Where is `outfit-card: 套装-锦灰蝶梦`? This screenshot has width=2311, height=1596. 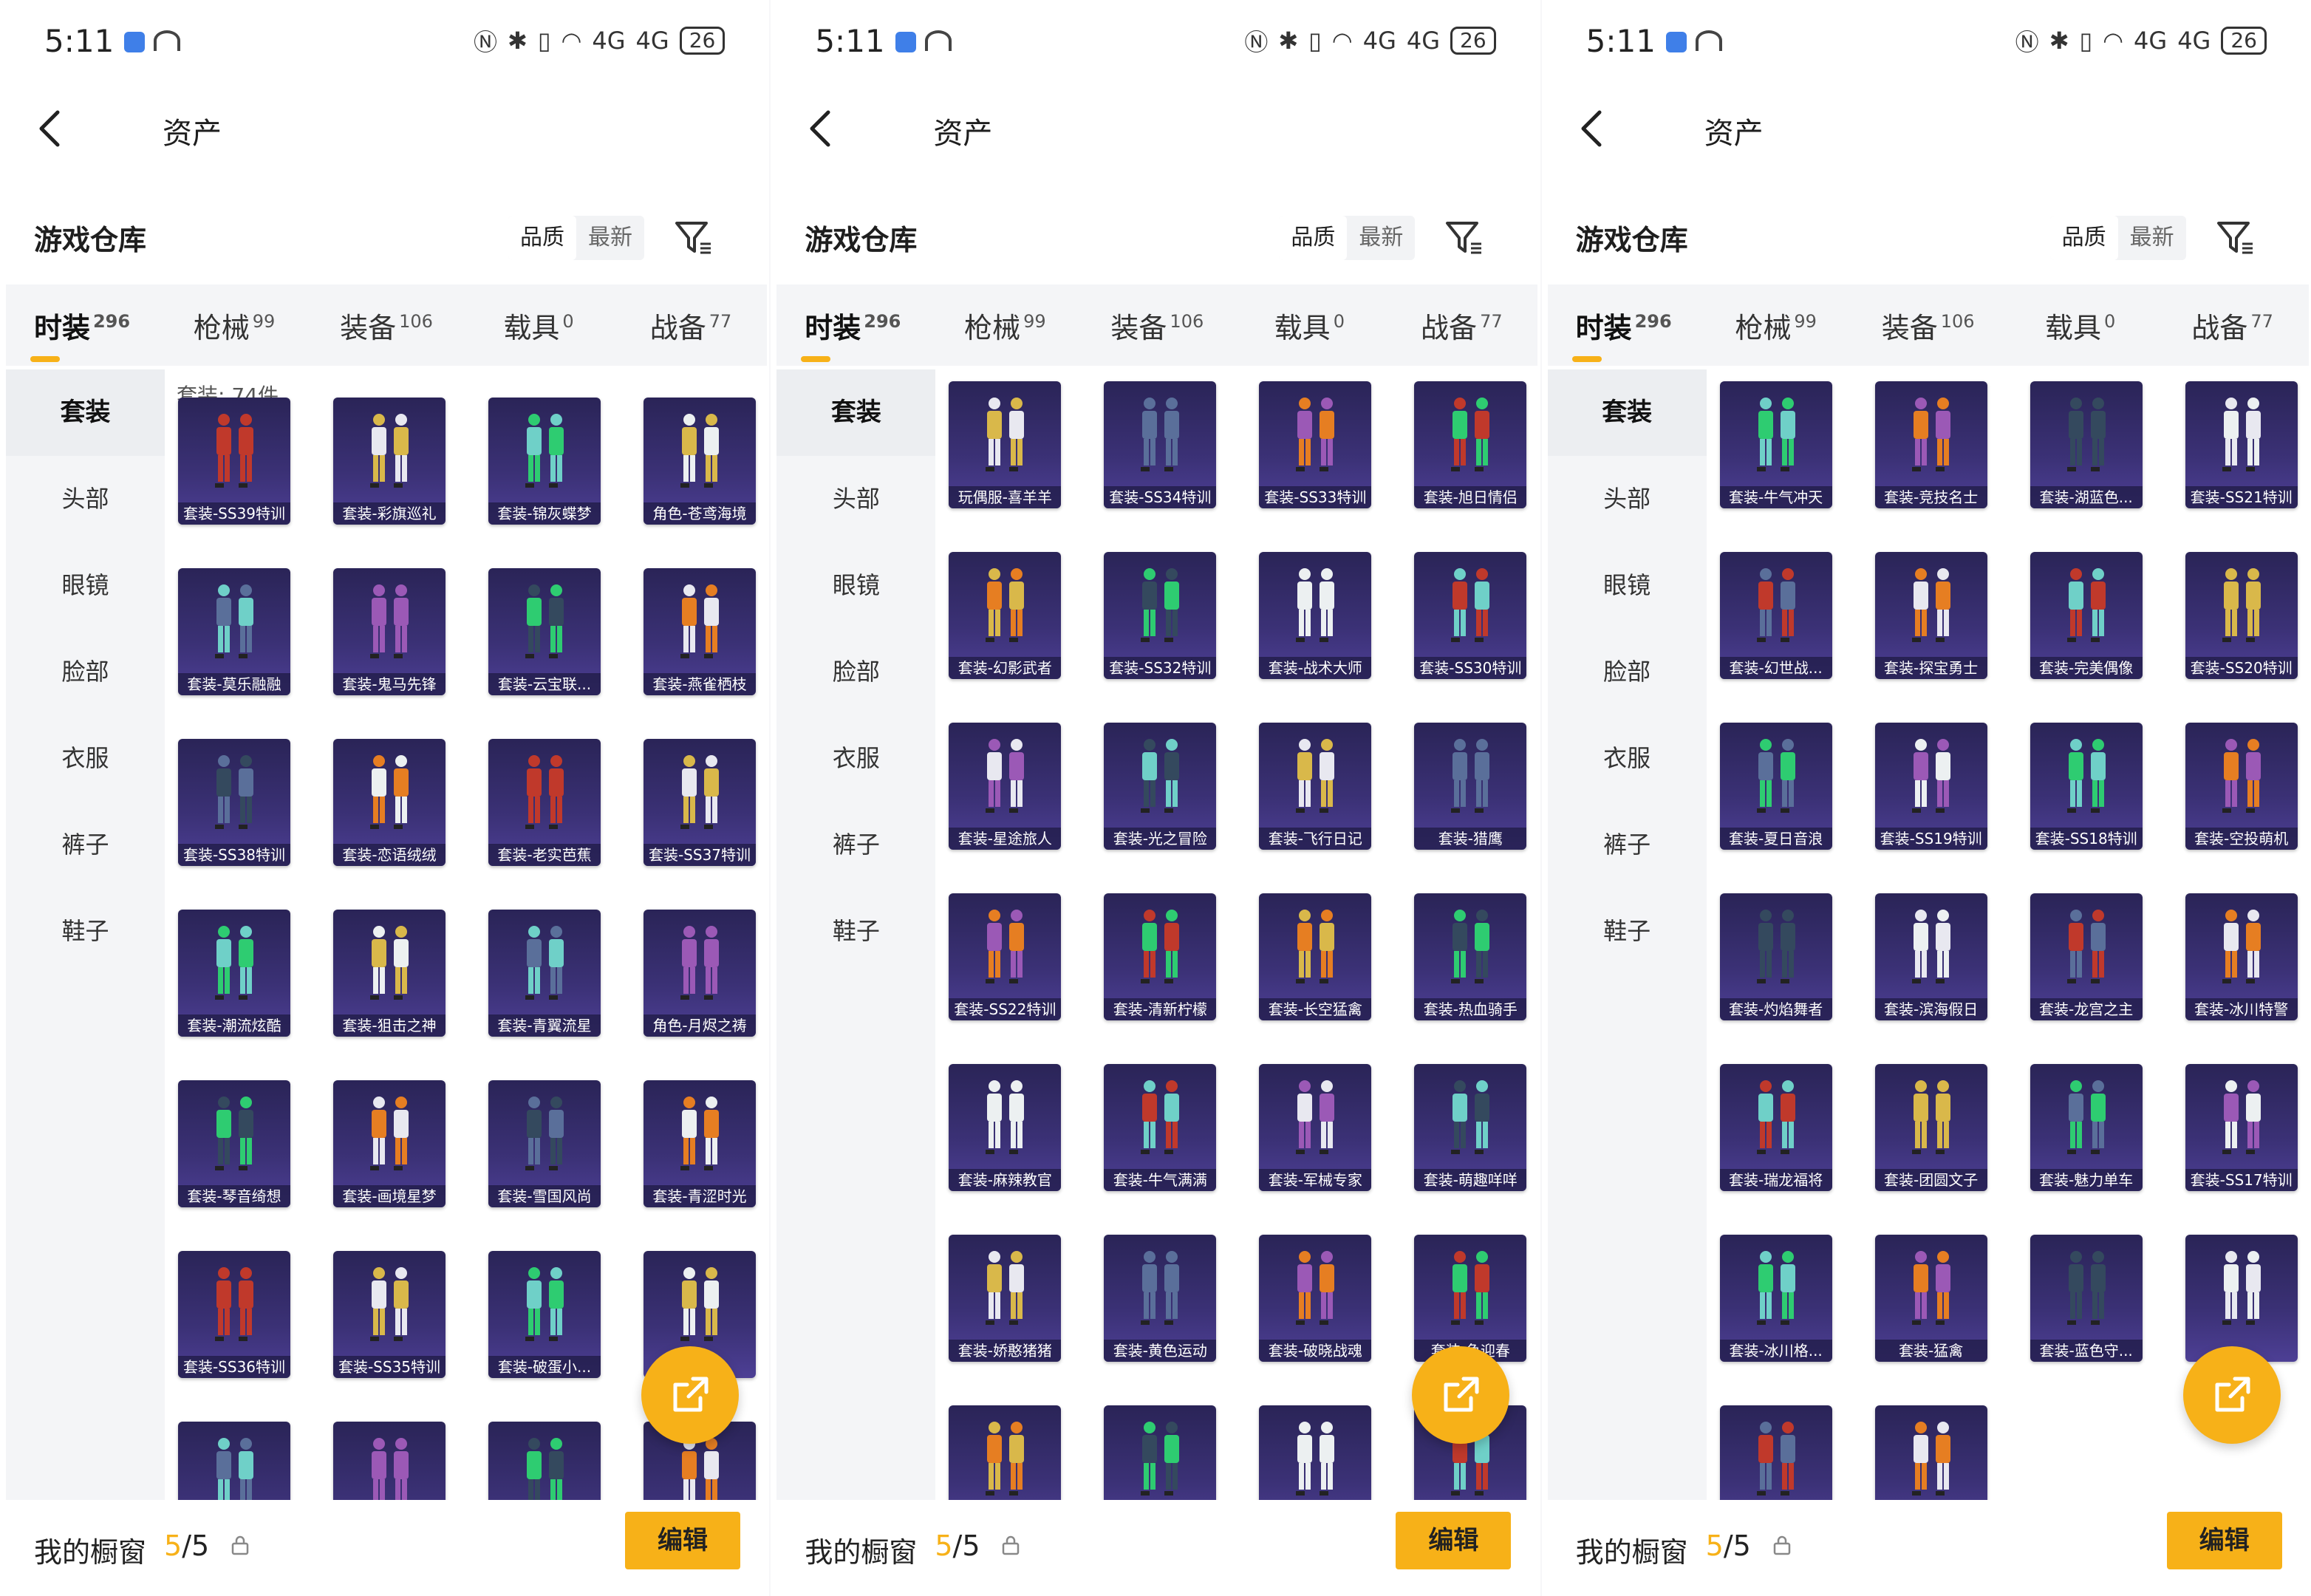
outfit-card: 套装-锦灰蝶梦 is located at coordinates (544, 461).